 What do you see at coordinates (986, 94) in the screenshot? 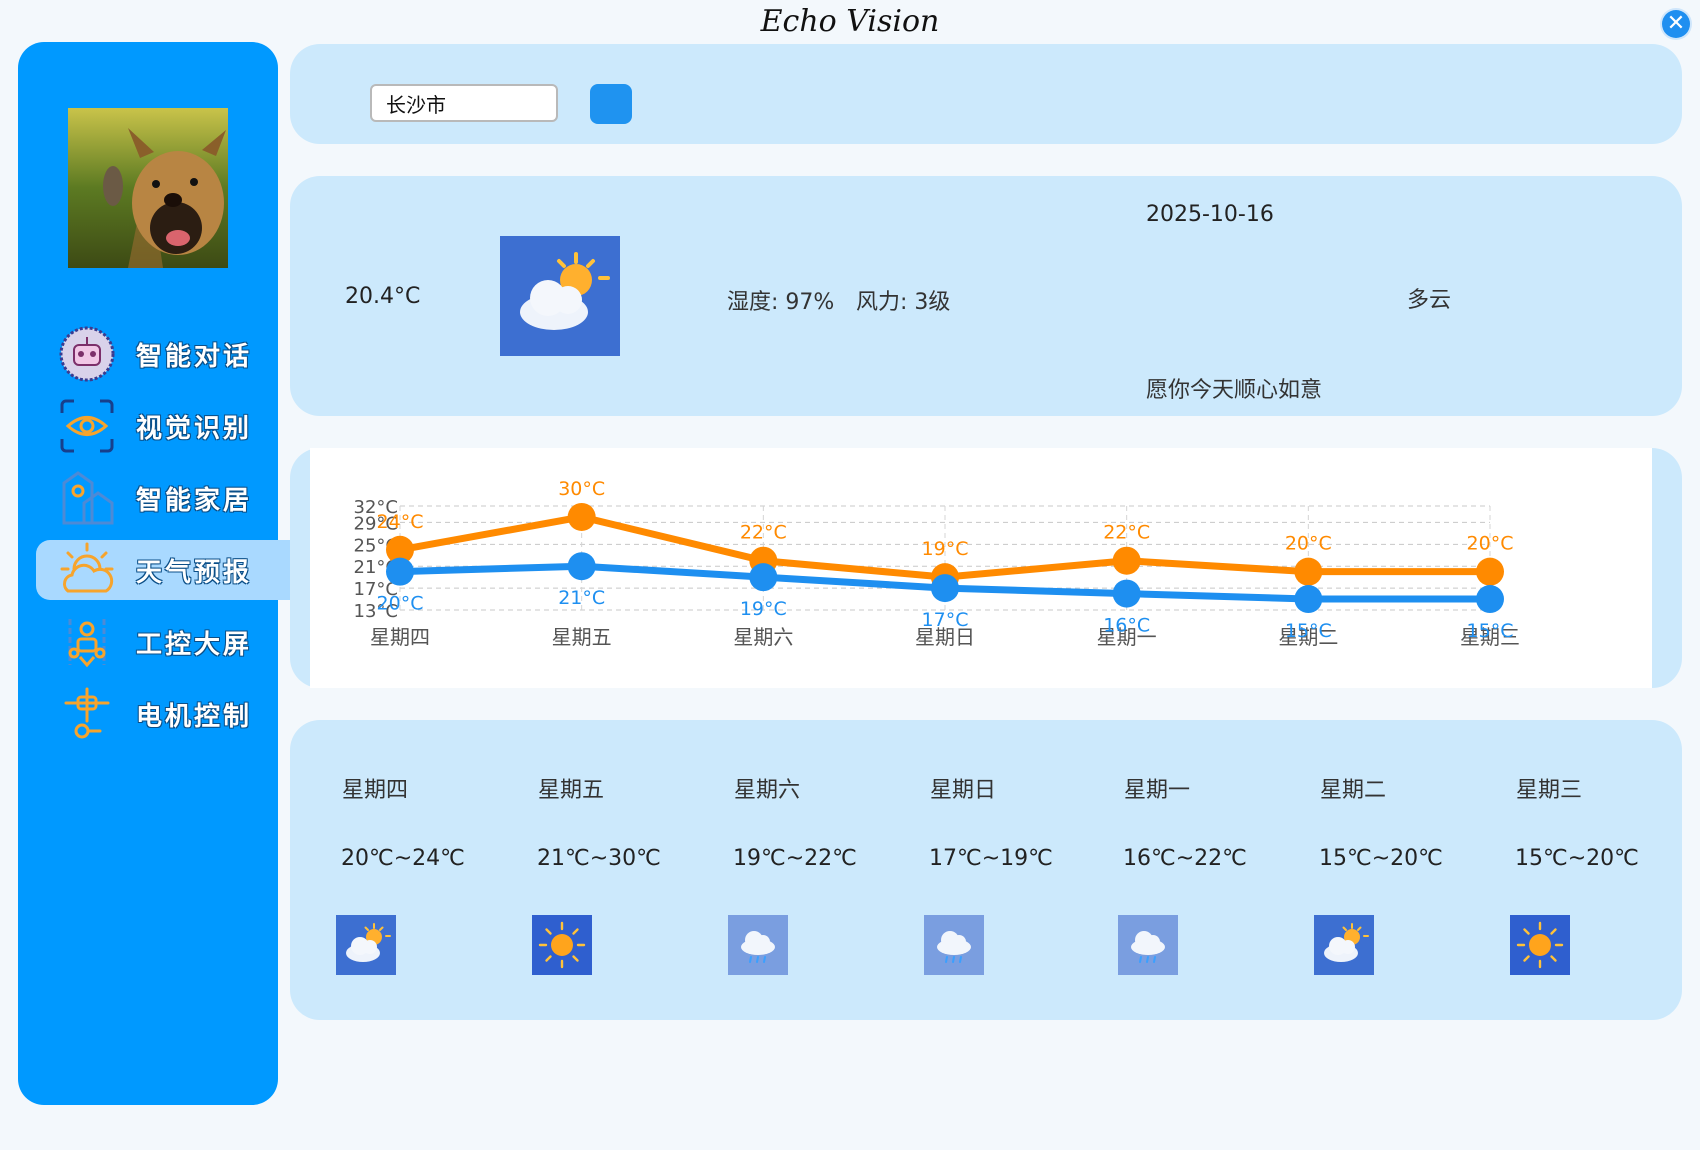
I see `search-card` at bounding box center [986, 94].